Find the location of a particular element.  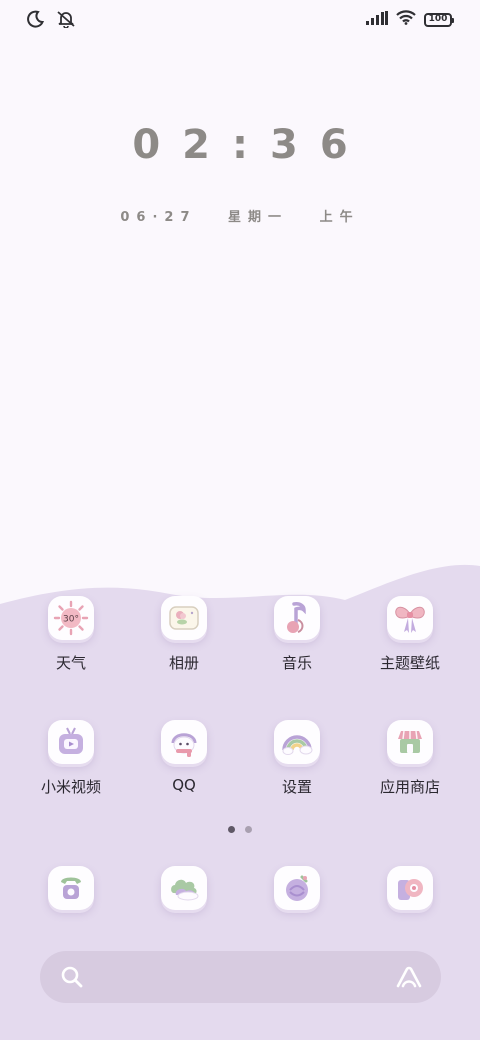

moon-icon is located at coordinates (35, 21).